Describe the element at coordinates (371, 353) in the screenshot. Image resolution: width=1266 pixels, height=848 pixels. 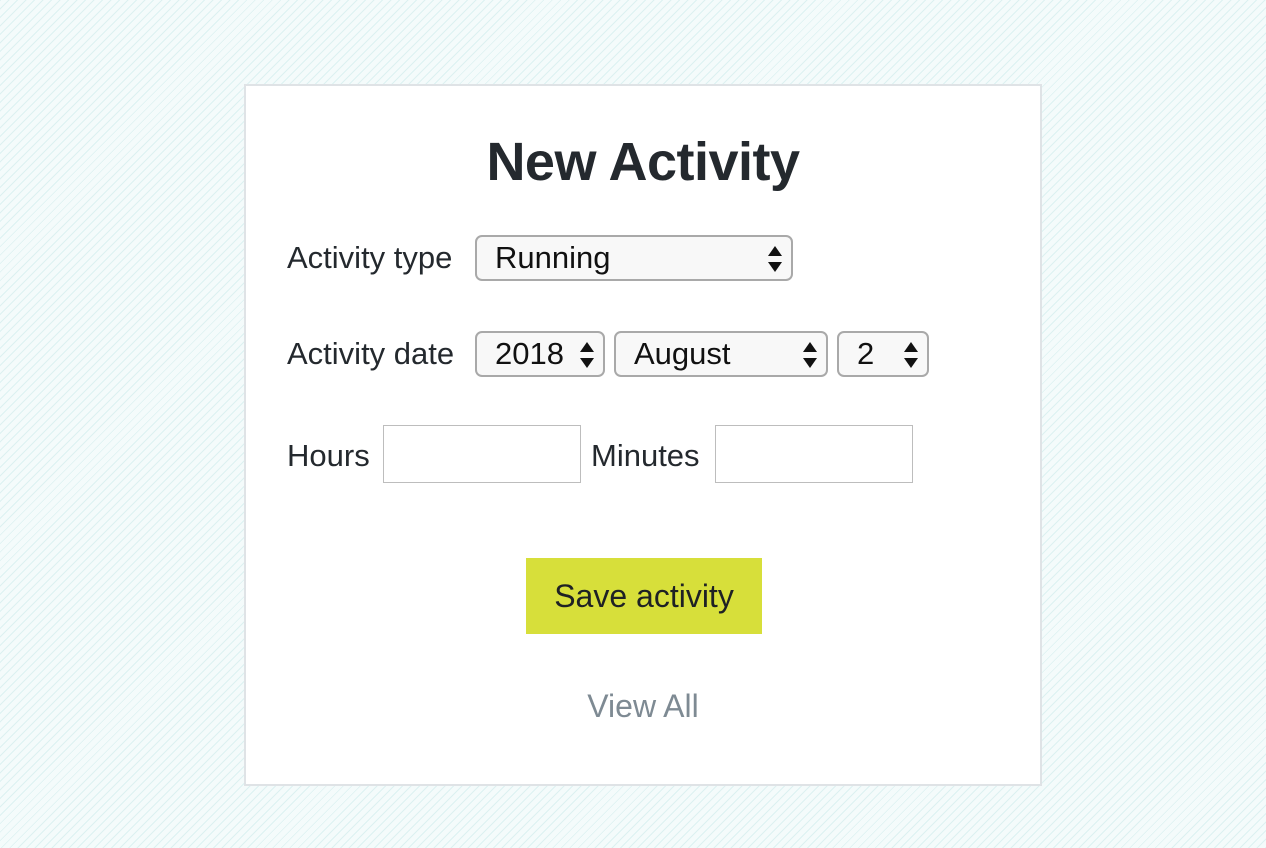
I see `activity-date-label: Activity date` at that location.